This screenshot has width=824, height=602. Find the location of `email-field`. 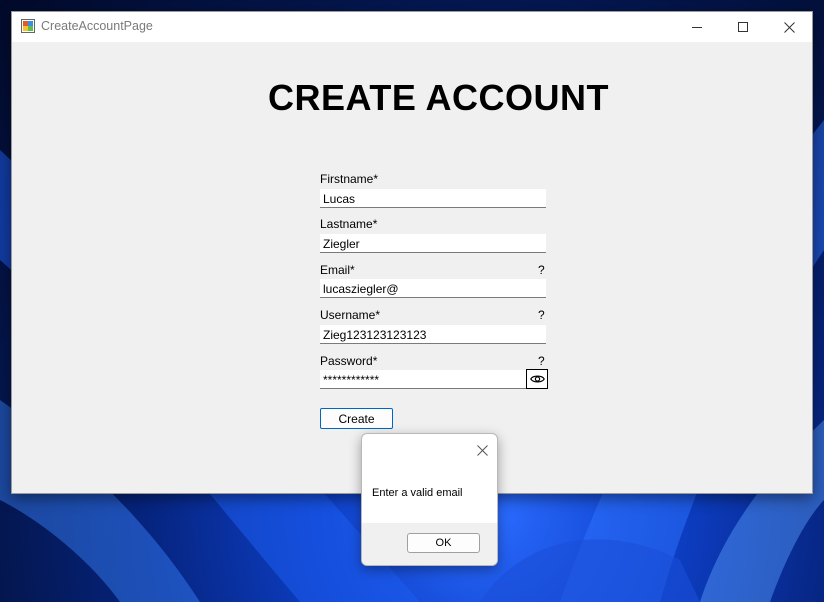

email-field is located at coordinates (433, 288).